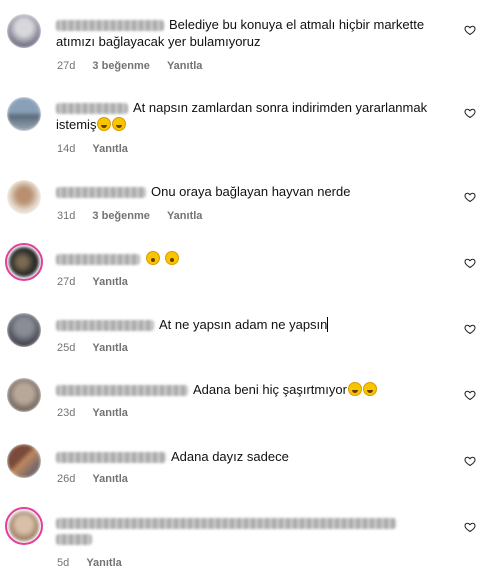  Describe the element at coordinates (66, 479) in the screenshot. I see `comment-time: 26d` at that location.